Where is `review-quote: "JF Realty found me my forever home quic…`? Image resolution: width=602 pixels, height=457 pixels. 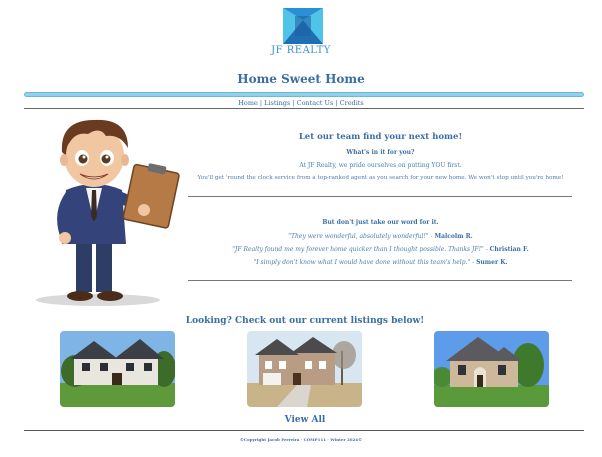 review-quote: "JF Realty found me my forever home quic… is located at coordinates (380, 249).